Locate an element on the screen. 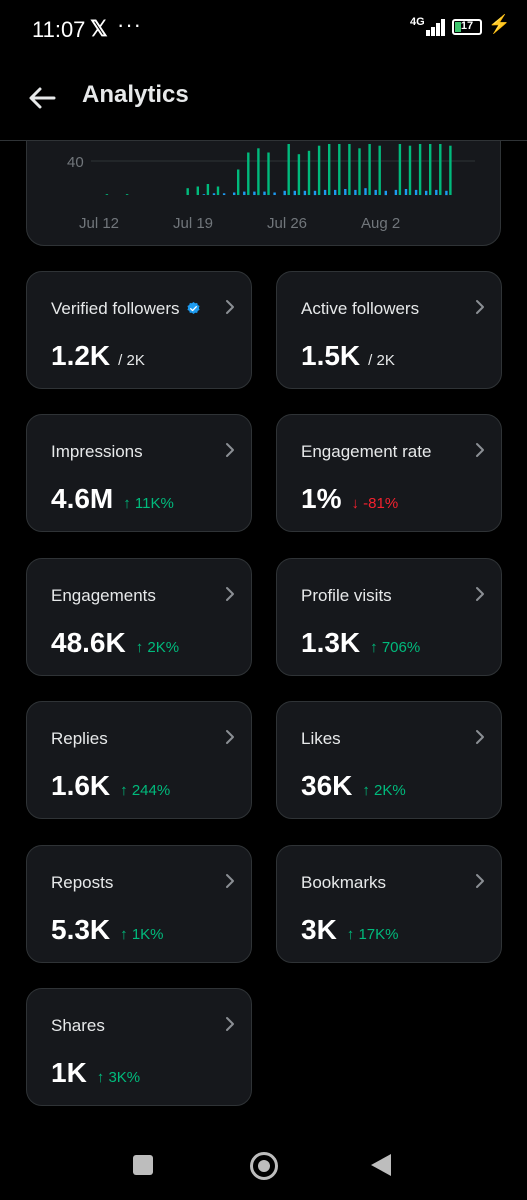  stat-label: Profile visits is located at coordinates (346, 596).